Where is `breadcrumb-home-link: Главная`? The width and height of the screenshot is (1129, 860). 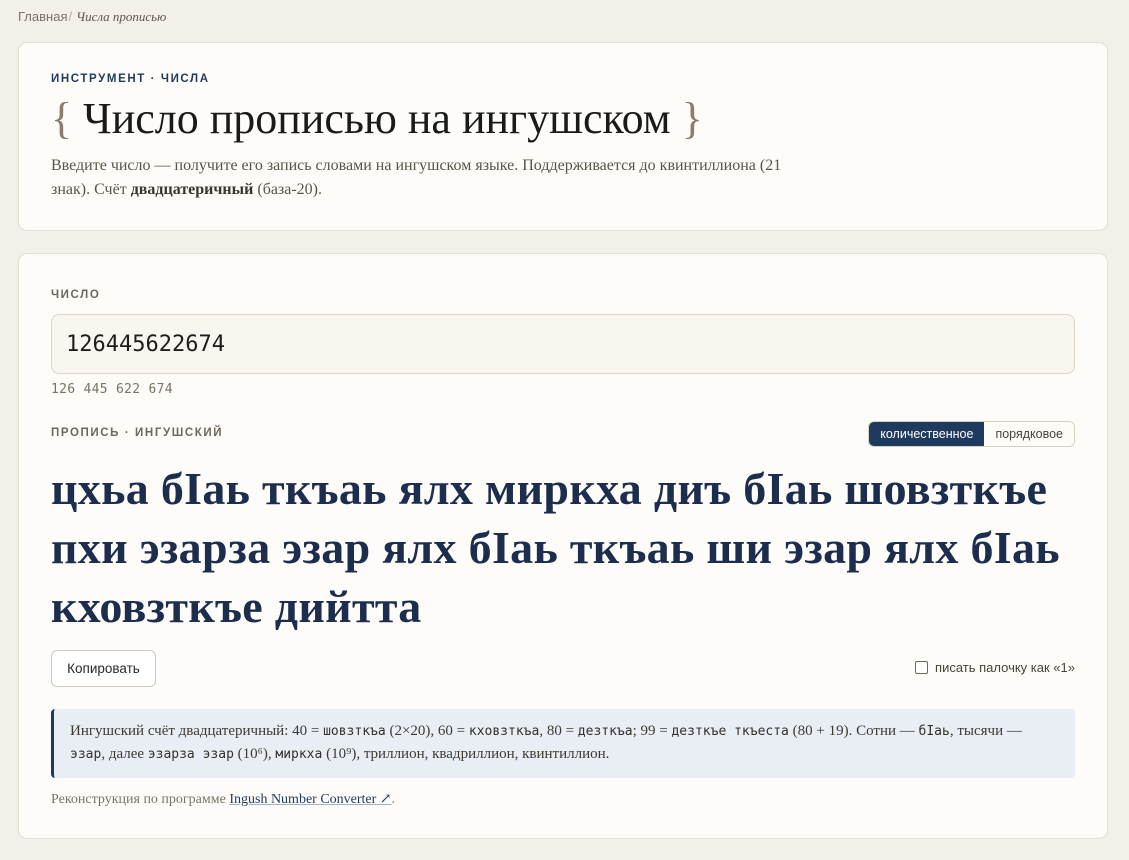
breadcrumb-home-link: Главная is located at coordinates (42, 16).